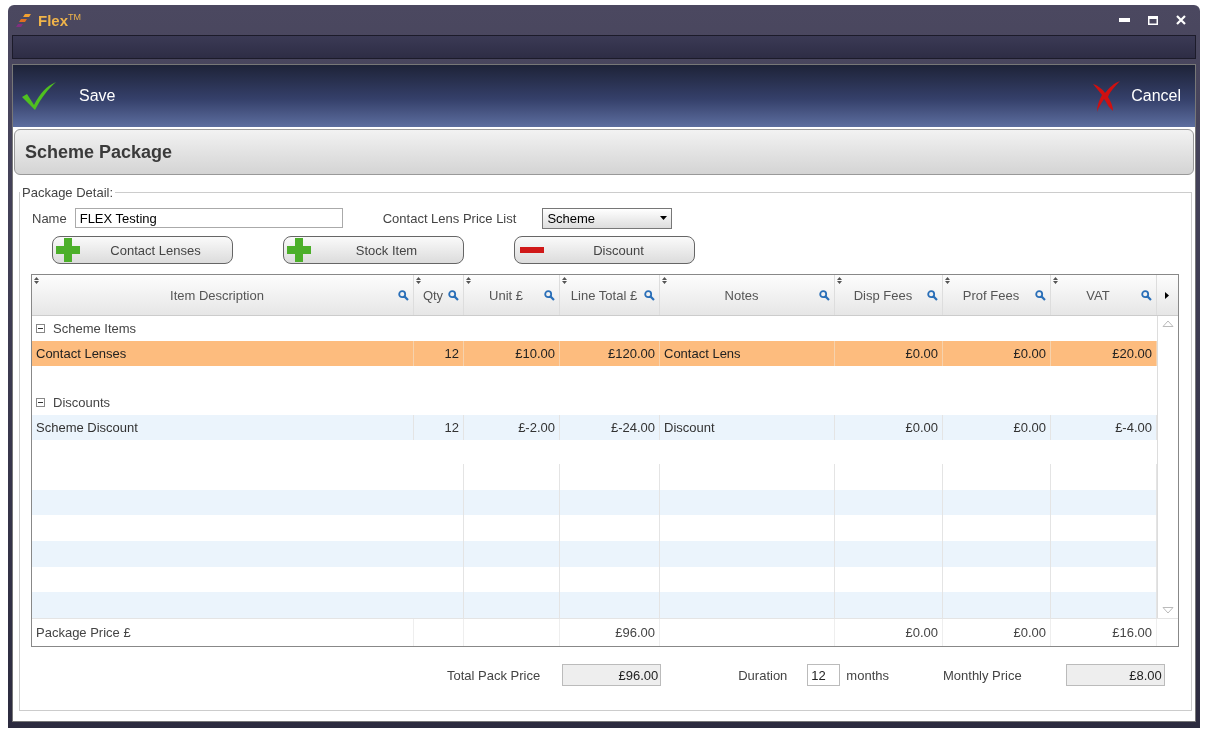  Describe the element at coordinates (49, 218) in the screenshot. I see `name-label: Name` at that location.